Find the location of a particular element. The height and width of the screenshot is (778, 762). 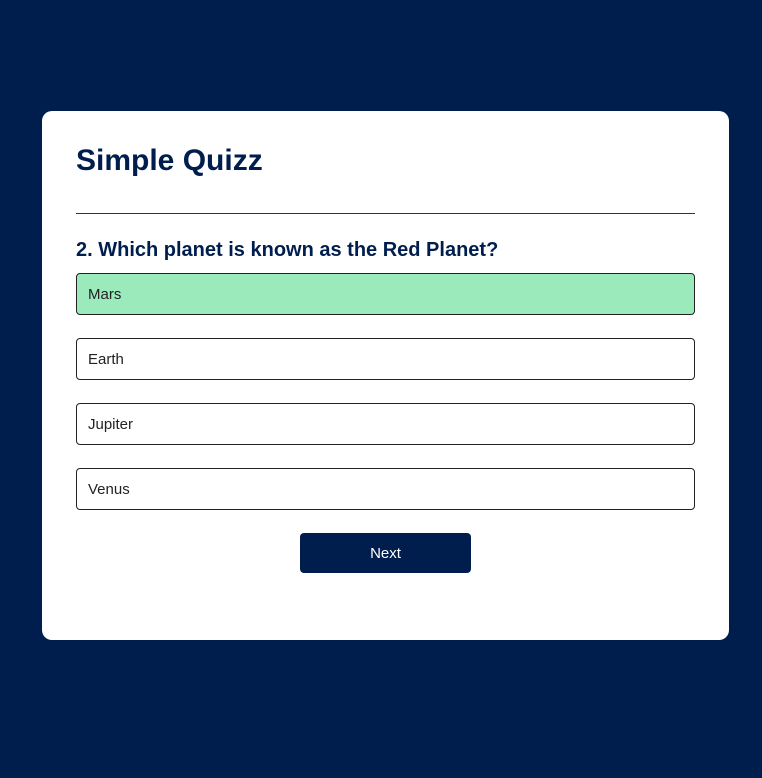

page-title: Simple Quizz is located at coordinates (169, 160).